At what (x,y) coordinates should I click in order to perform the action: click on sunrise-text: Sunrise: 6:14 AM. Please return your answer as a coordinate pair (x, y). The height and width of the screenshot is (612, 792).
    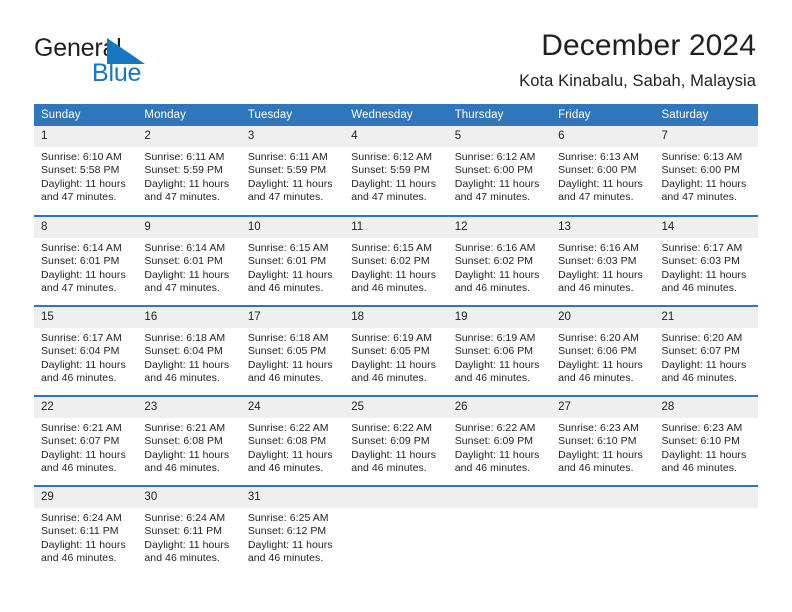
    Looking at the image, I should click on (185, 248).